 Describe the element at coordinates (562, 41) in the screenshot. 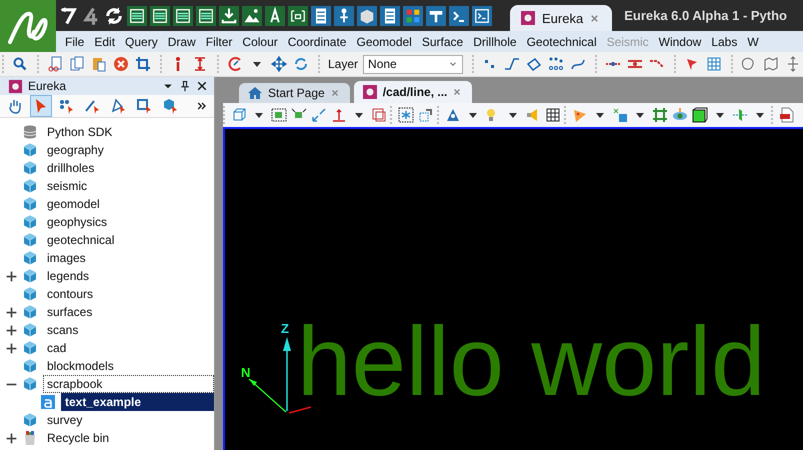

I see `menu-item: Geotechnical` at that location.